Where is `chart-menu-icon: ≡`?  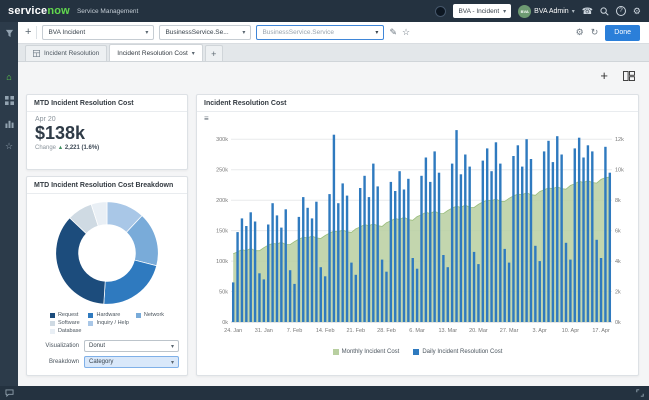
chart-menu-icon: ≡ is located at coordinates (206, 119).